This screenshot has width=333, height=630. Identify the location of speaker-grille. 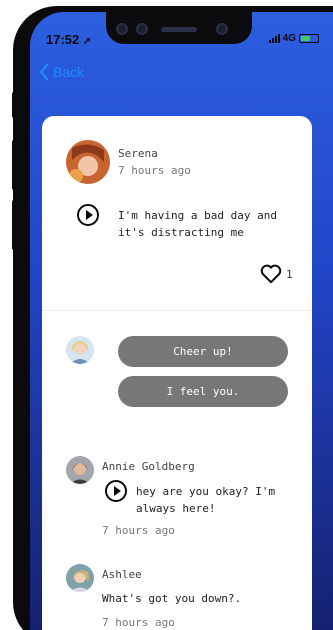
(179, 29).